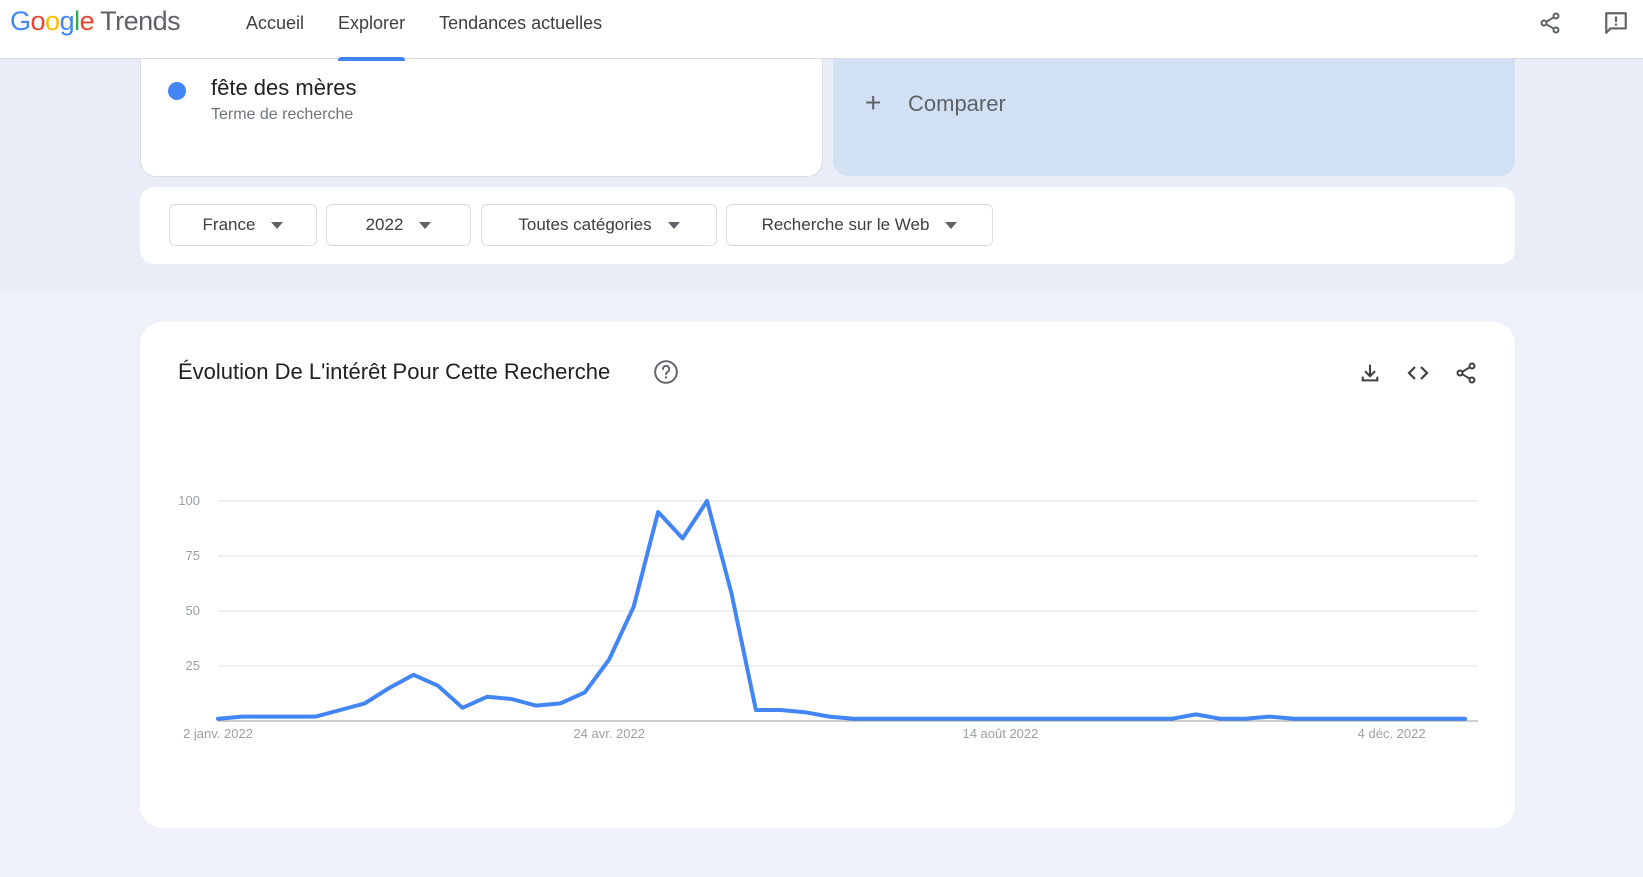  Describe the element at coordinates (189, 500) in the screenshot. I see `y-tick-label: 100` at that location.